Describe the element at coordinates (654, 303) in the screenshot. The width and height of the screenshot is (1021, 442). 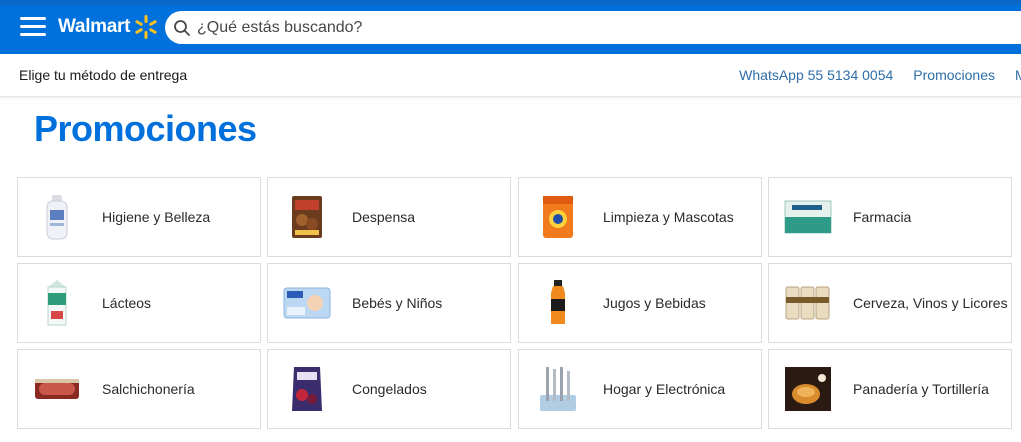
I see `category-label: Jugos y Bebidas` at that location.